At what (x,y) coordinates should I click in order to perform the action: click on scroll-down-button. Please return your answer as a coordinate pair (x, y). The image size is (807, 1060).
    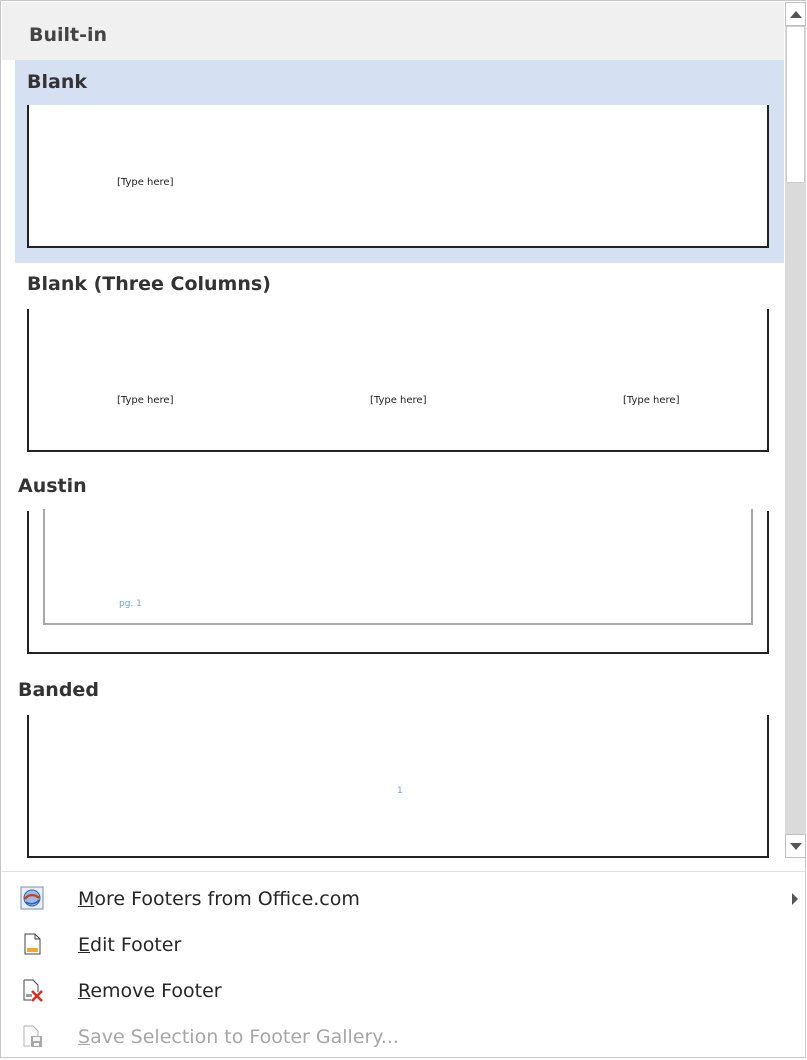
    Looking at the image, I should click on (795, 846).